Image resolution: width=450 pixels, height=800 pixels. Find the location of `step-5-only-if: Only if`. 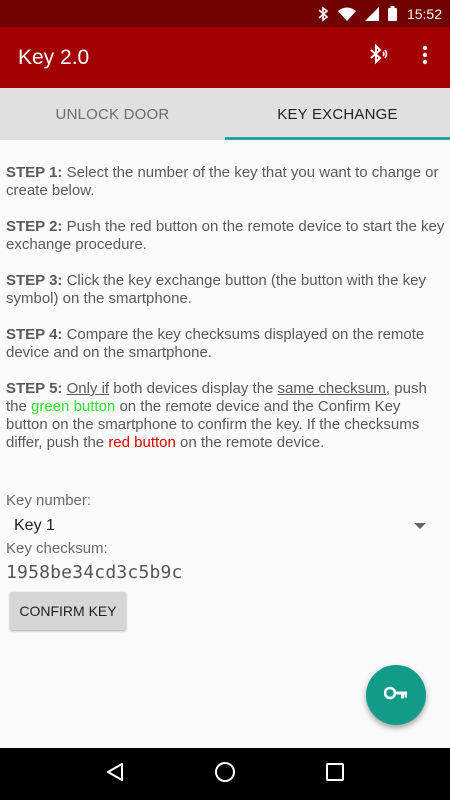

step-5-only-if: Only if is located at coordinates (88, 388).